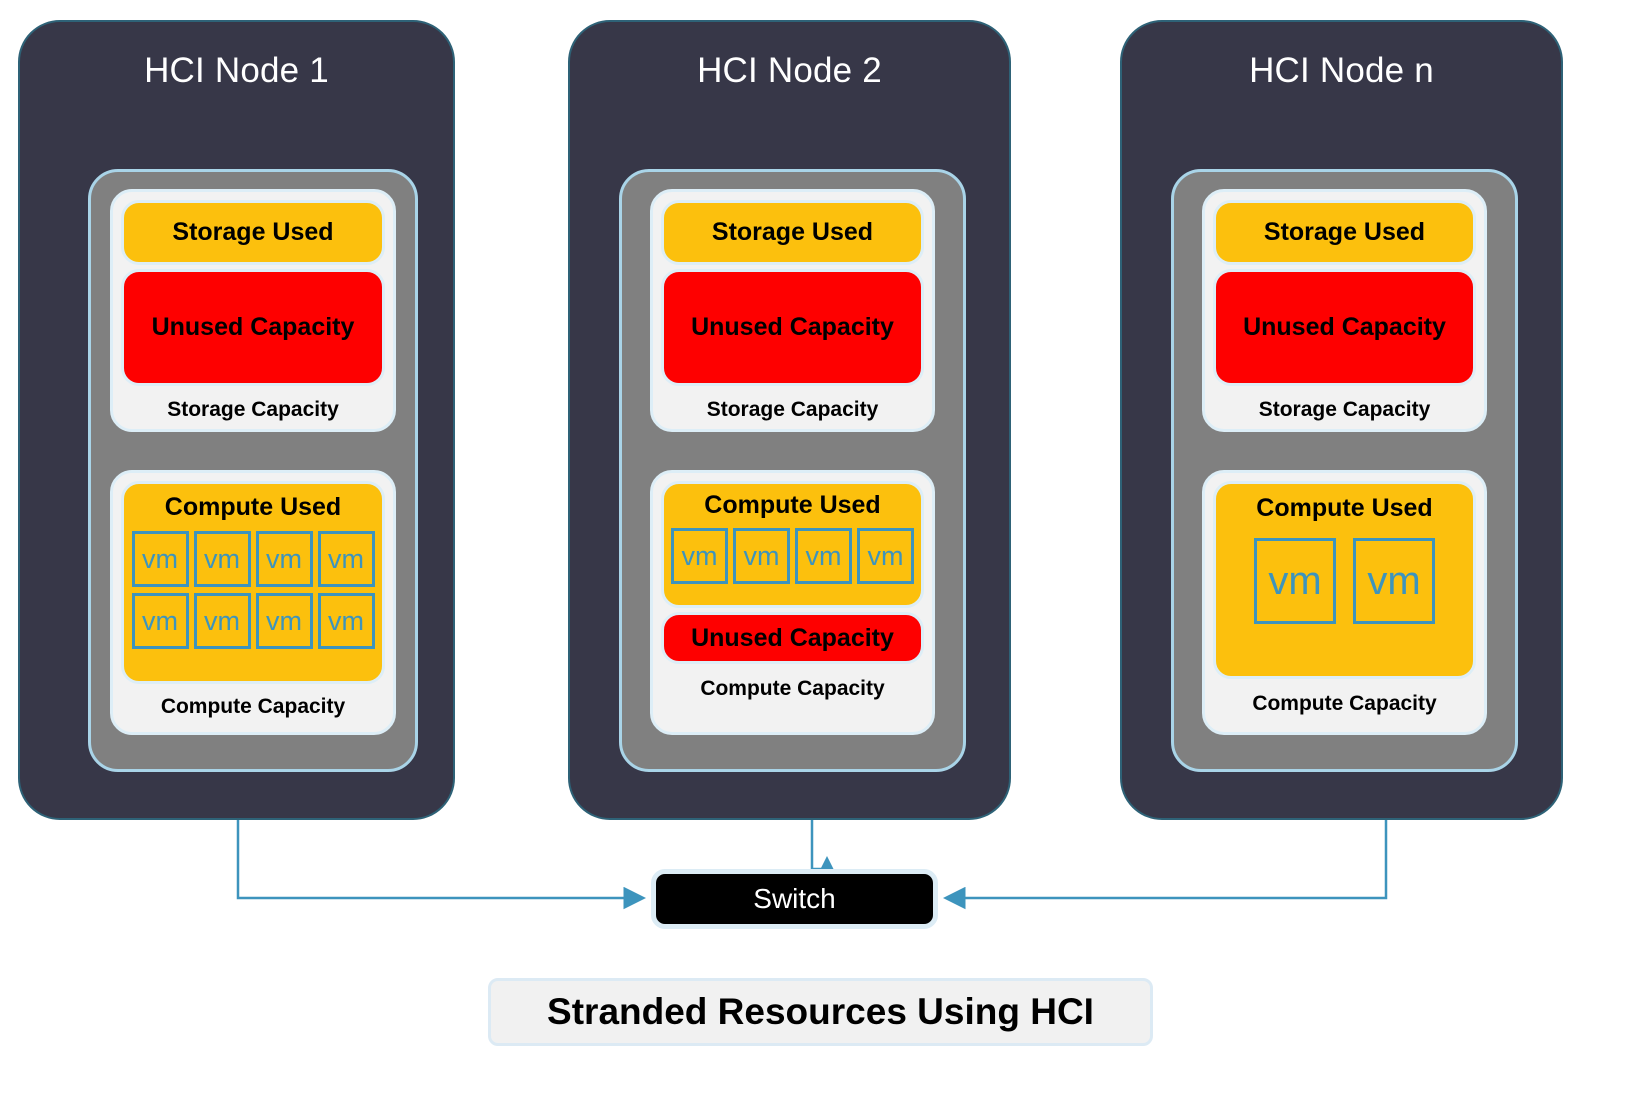 This screenshot has height=1106, width=1628. I want to click on storage-unused-bar-1: Unused Capacity, so click(253, 327).